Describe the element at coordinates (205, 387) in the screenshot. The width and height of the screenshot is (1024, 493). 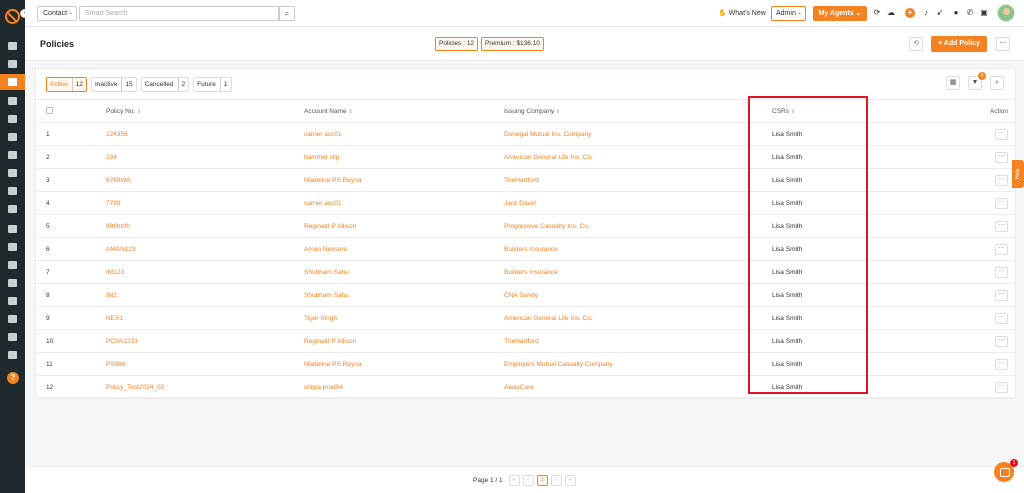
I see `policy-no-link: Policy_Test2024_02` at that location.